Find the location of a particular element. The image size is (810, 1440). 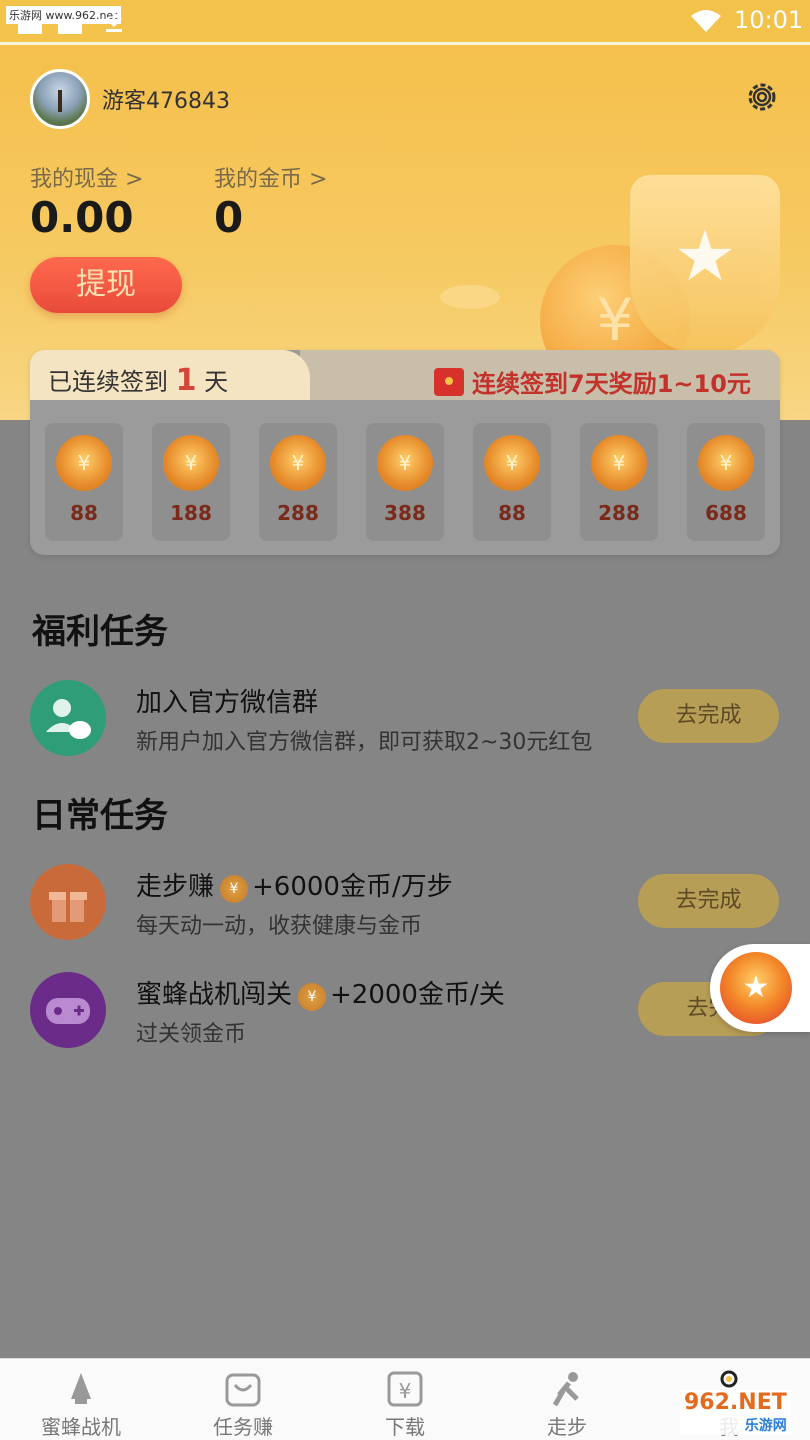

trophy-decoration-icon: ★ is located at coordinates (705, 265).